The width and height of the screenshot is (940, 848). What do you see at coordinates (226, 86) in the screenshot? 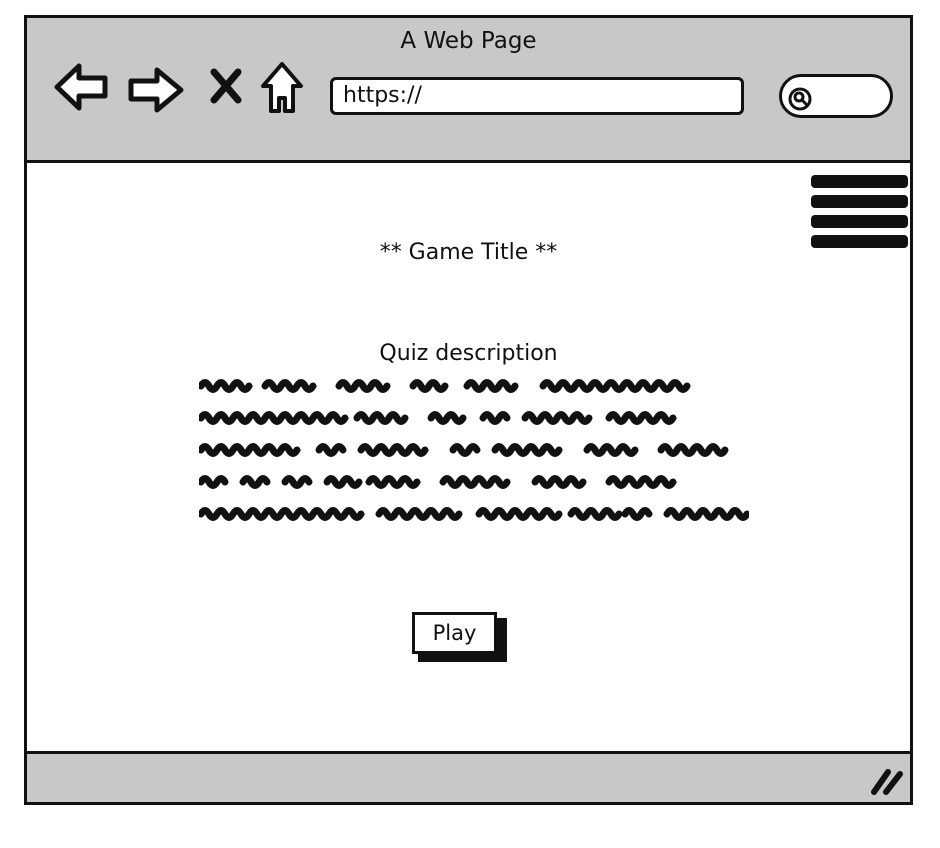
I see `close-icon` at bounding box center [226, 86].